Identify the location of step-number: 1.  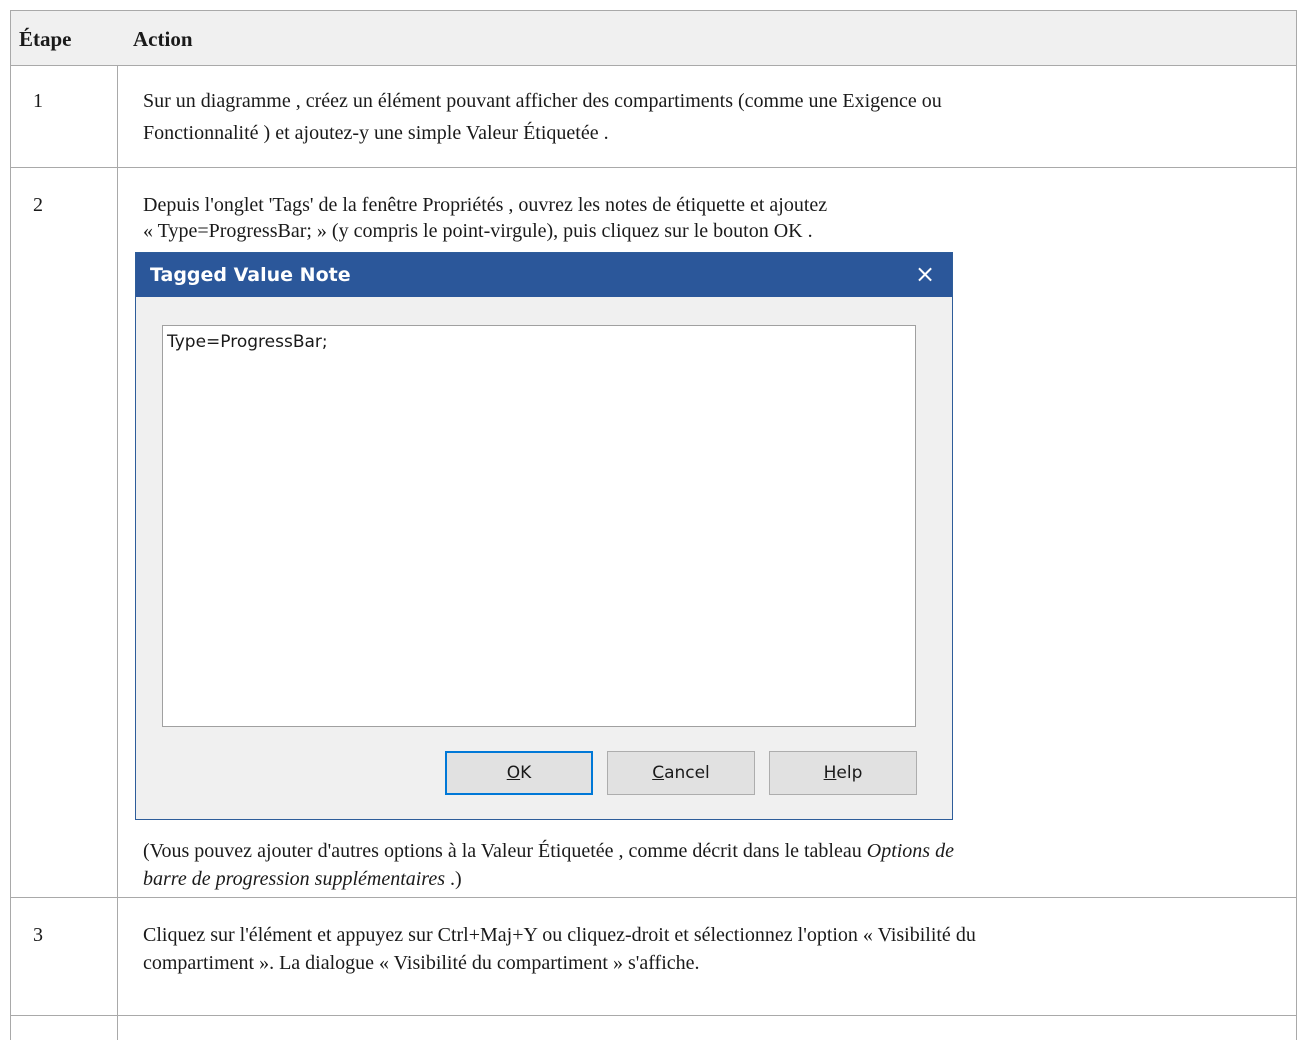
(38, 101).